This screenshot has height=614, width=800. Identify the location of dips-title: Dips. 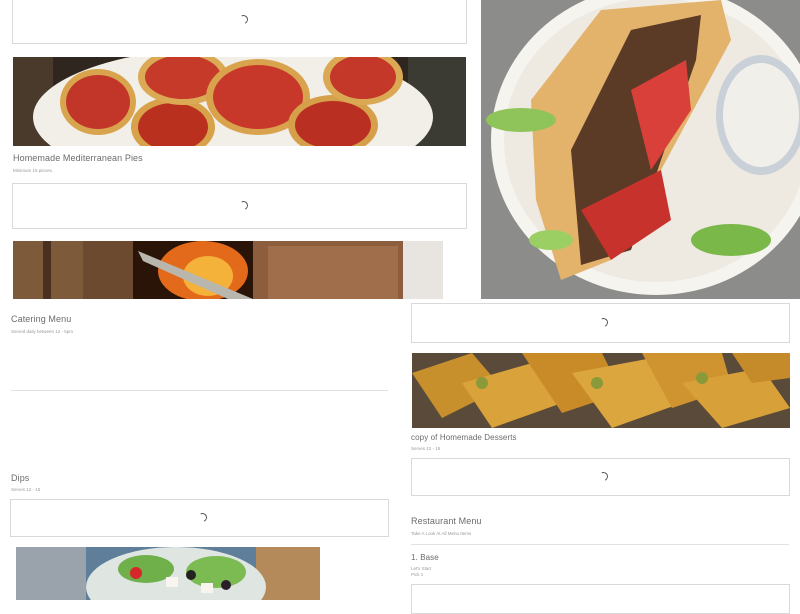
(20, 478).